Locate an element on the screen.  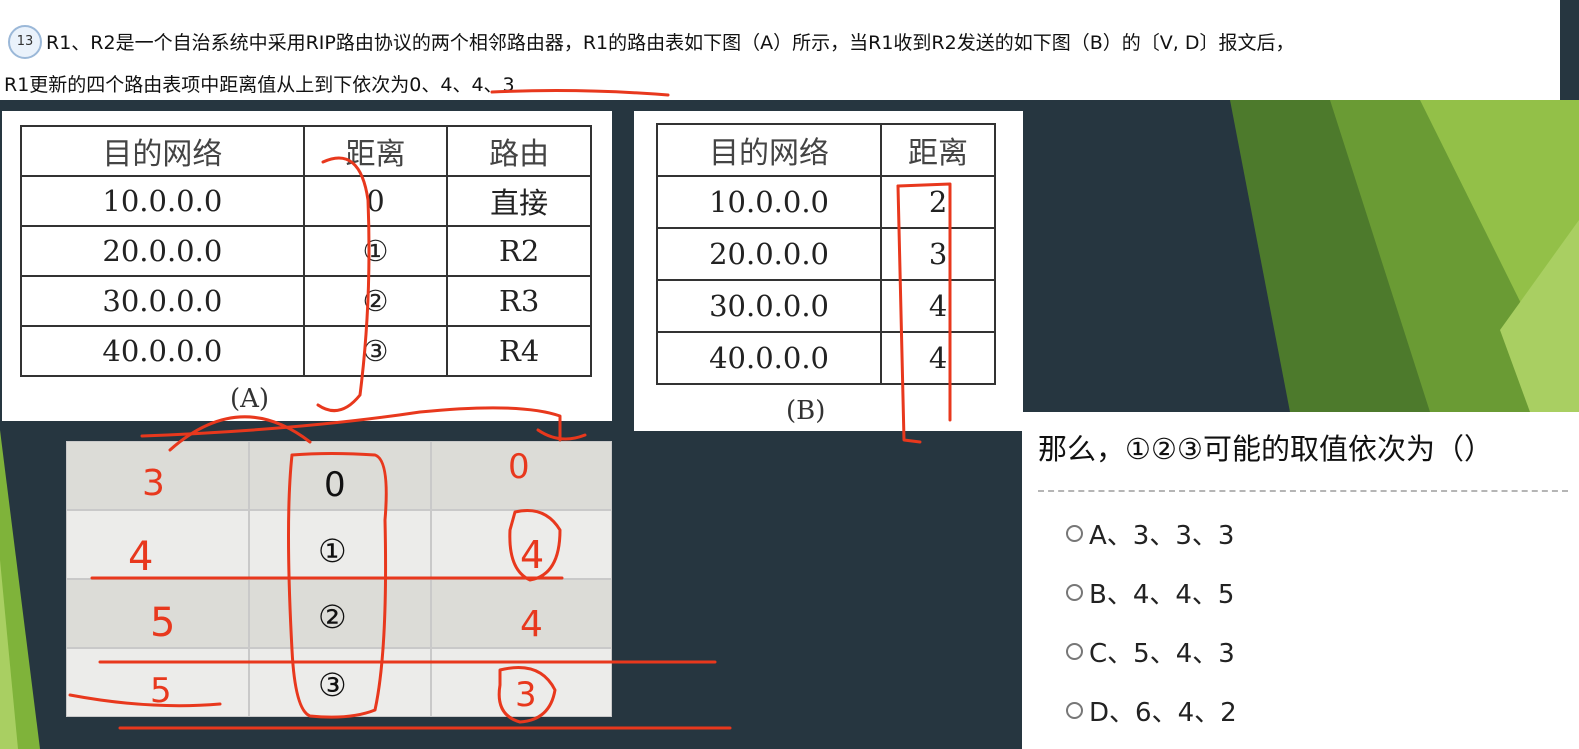
option-d: D、6、4、2 is located at coordinates (1151, 710).